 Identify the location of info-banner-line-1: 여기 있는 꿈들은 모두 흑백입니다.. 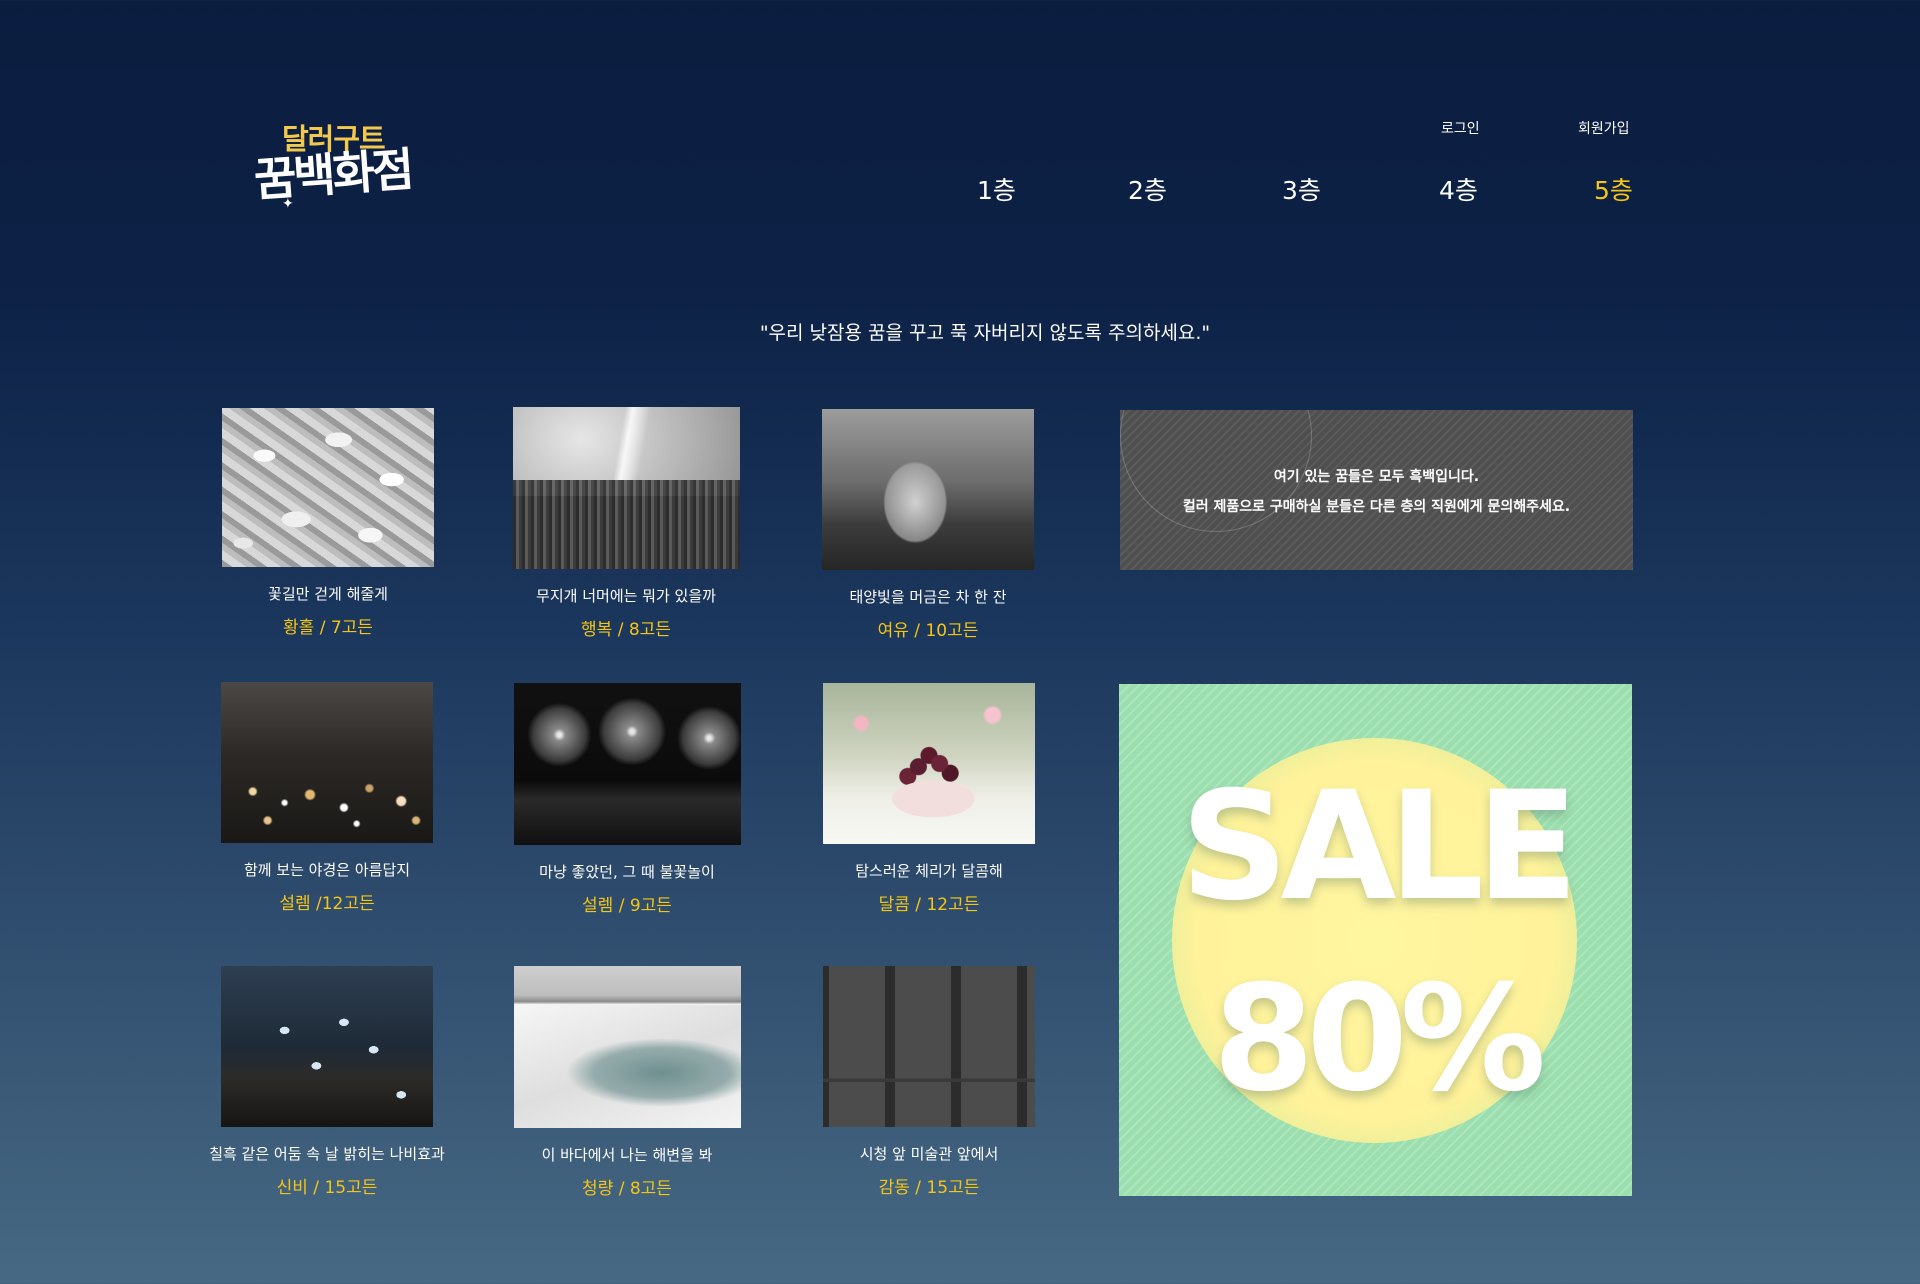
(1376, 477).